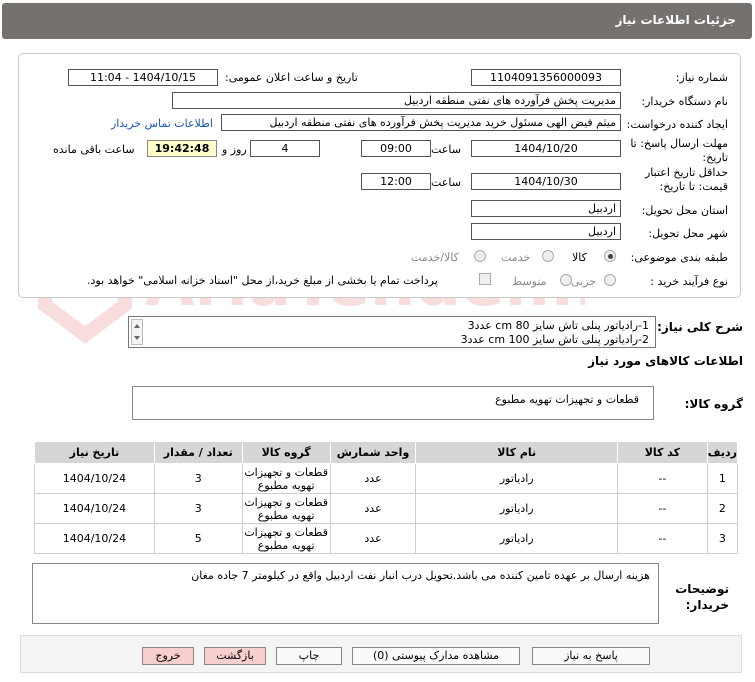 This screenshot has height=682, width=755. What do you see at coordinates (446, 149) in the screenshot?
I see `deadline-time-label: ساعت` at bounding box center [446, 149].